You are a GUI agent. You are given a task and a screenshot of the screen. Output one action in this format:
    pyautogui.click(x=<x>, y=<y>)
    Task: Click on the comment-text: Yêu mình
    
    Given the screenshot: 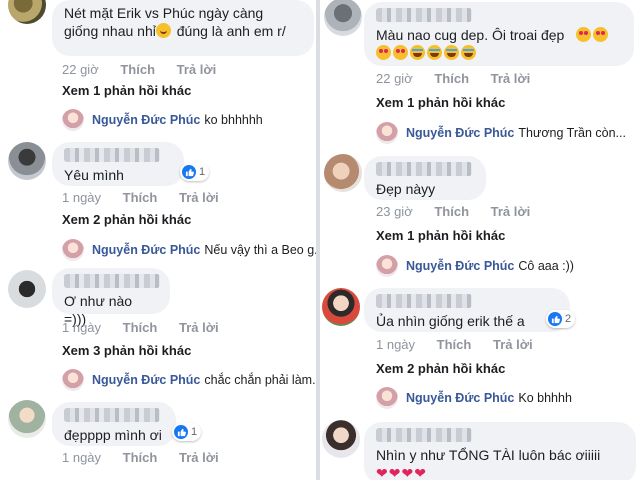 What is the action you would take?
    pyautogui.click(x=94, y=175)
    